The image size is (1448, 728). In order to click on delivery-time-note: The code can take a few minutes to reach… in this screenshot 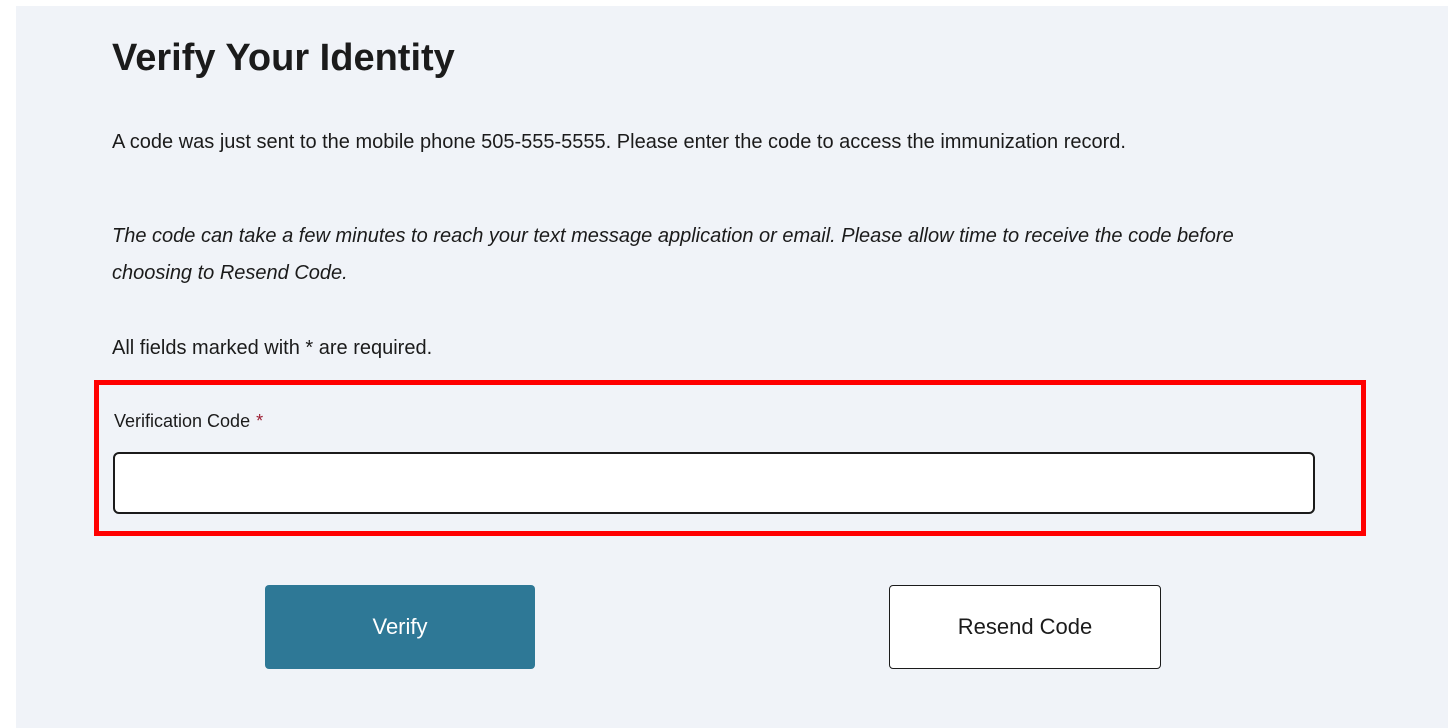, I will do `click(673, 254)`.